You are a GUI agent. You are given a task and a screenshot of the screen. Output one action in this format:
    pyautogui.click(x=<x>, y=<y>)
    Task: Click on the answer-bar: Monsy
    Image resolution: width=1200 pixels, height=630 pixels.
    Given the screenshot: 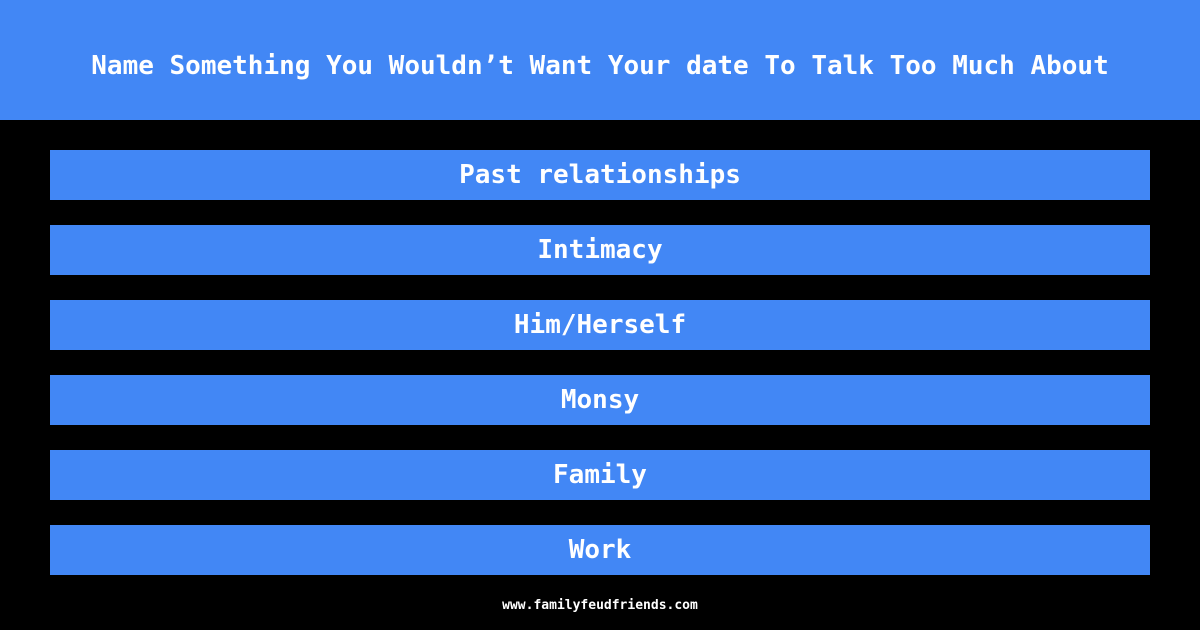 What is the action you would take?
    pyautogui.click(x=600, y=400)
    